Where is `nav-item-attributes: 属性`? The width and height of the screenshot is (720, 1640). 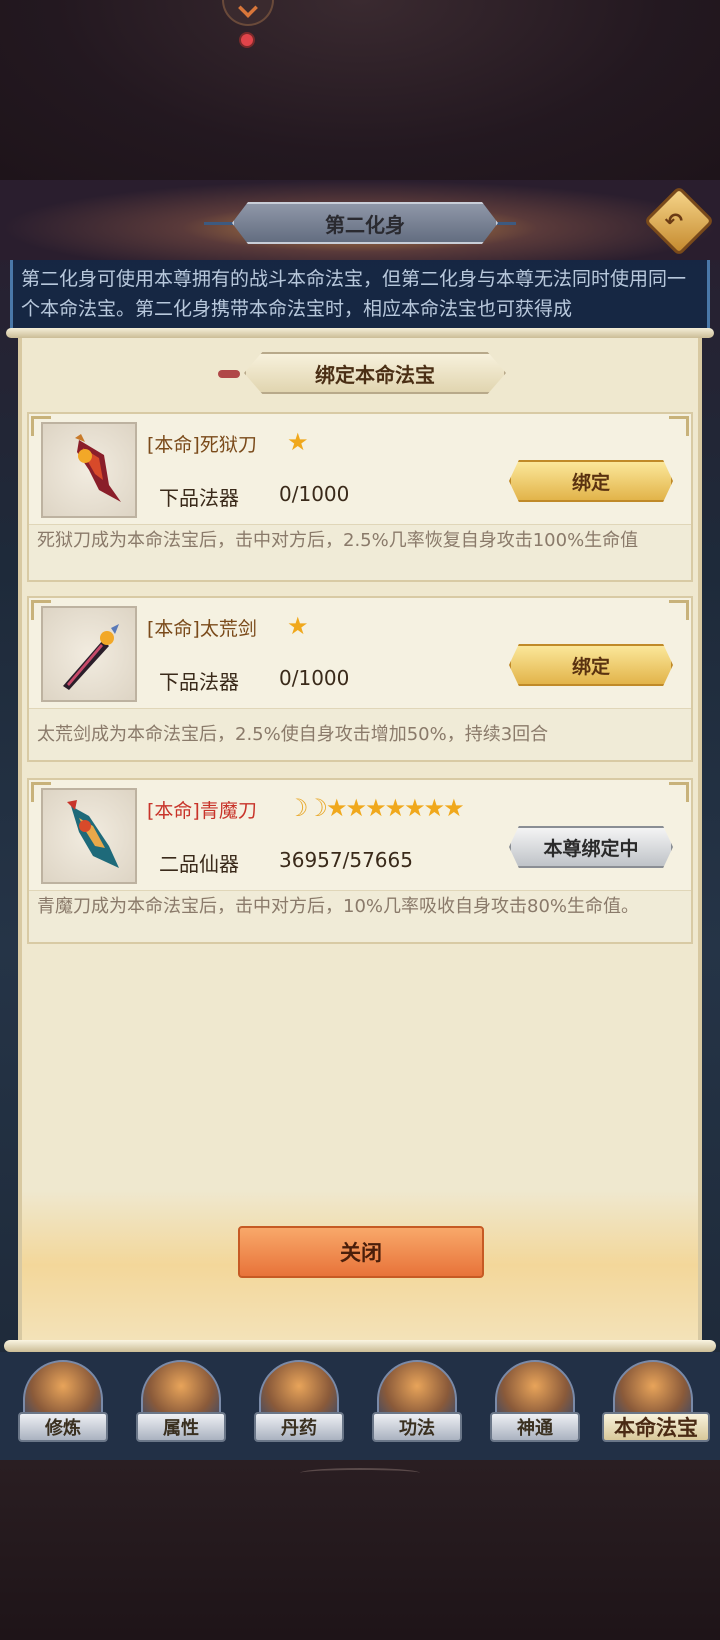
nav-item-attributes: 属性 is located at coordinates (181, 1406).